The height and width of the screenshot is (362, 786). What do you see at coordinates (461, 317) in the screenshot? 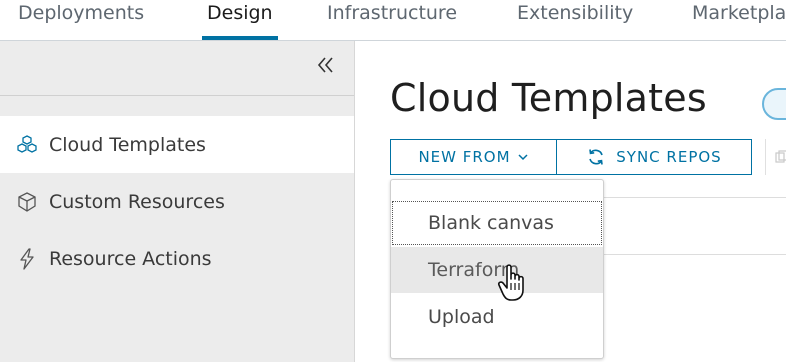
I see `menu-item-label: Upload` at bounding box center [461, 317].